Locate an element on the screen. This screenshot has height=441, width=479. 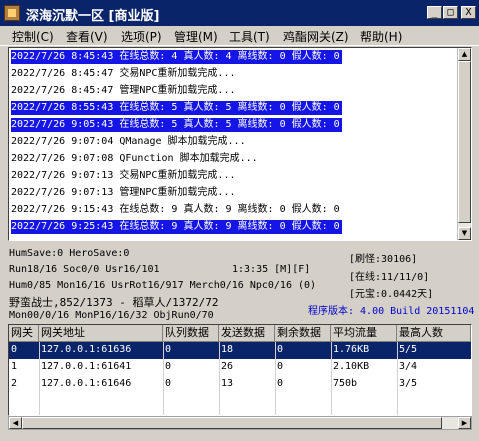
menu-view: 查看(V) is located at coordinates (87, 36).